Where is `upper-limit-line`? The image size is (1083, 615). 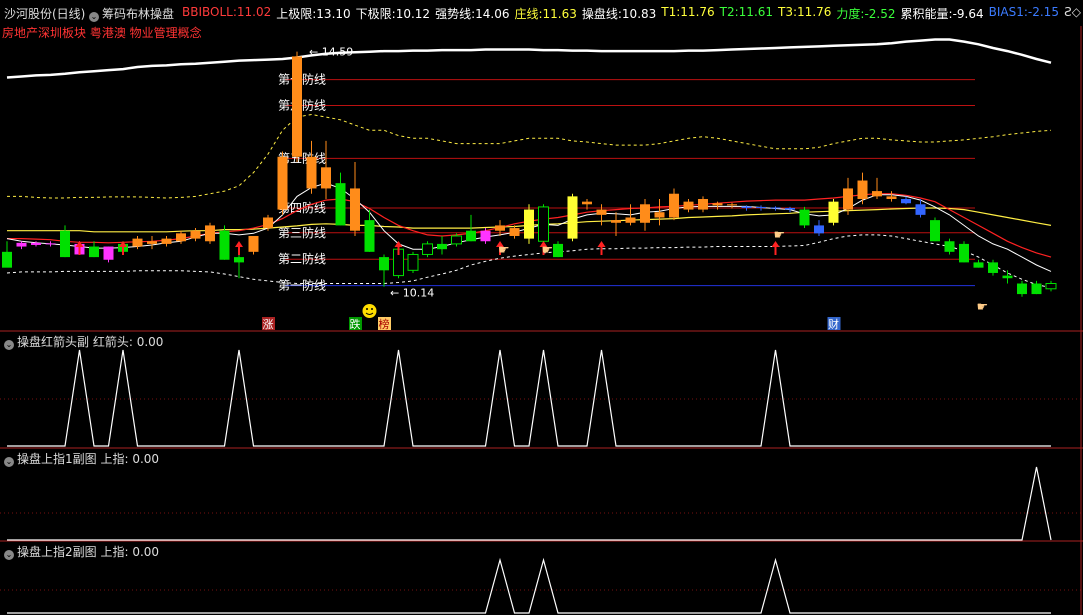 upper-limit-line is located at coordinates (529, 156).